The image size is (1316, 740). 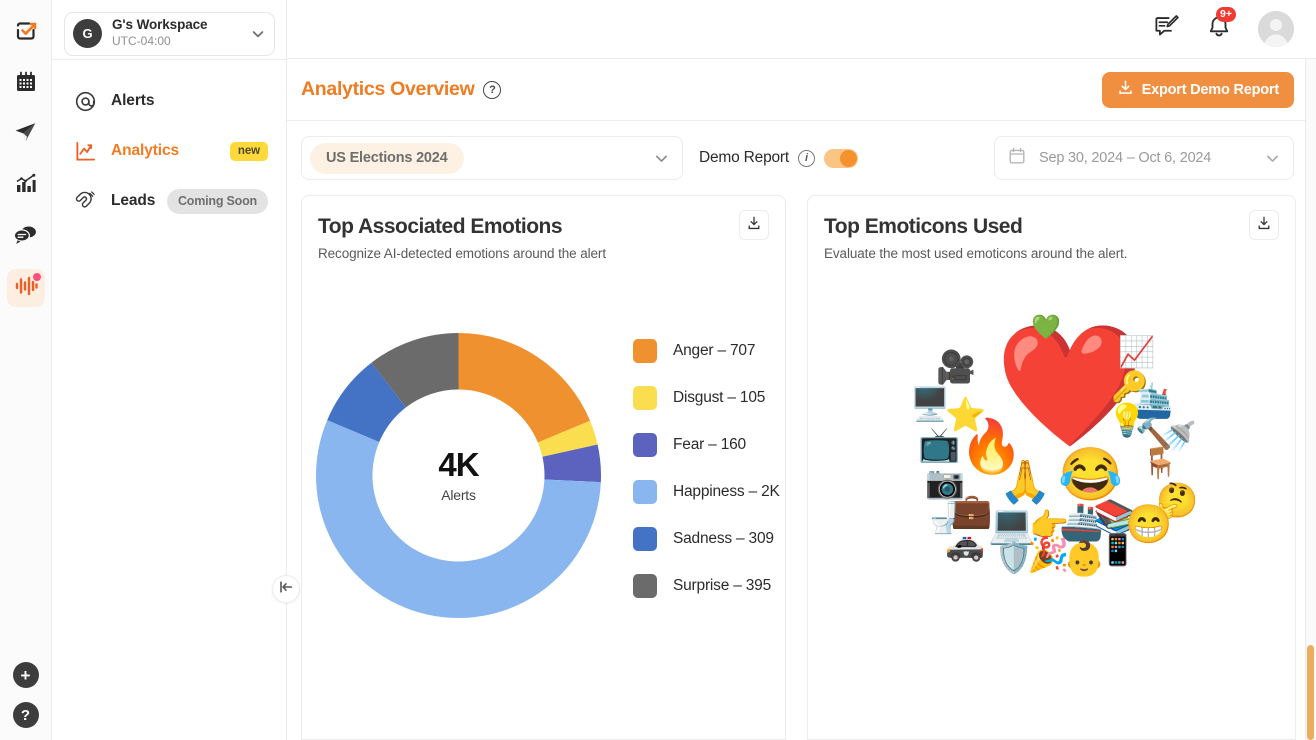 I want to click on legend-item-sadness: Sadness – 309, so click(x=706, y=539).